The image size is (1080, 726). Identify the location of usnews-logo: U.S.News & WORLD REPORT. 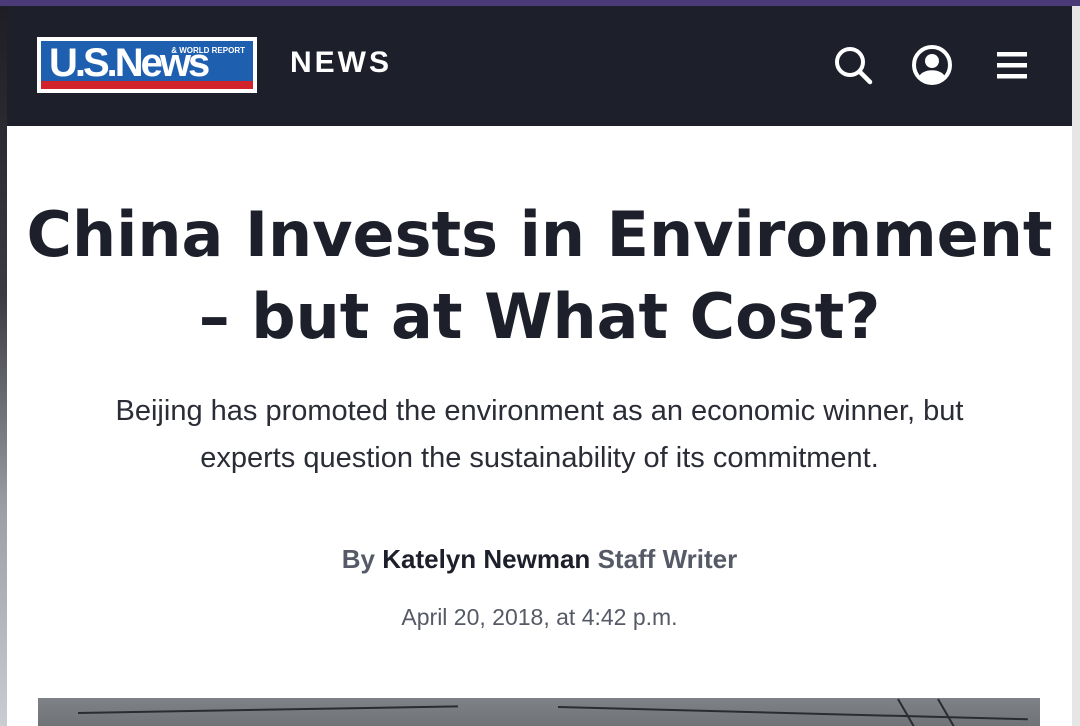
(147, 65).